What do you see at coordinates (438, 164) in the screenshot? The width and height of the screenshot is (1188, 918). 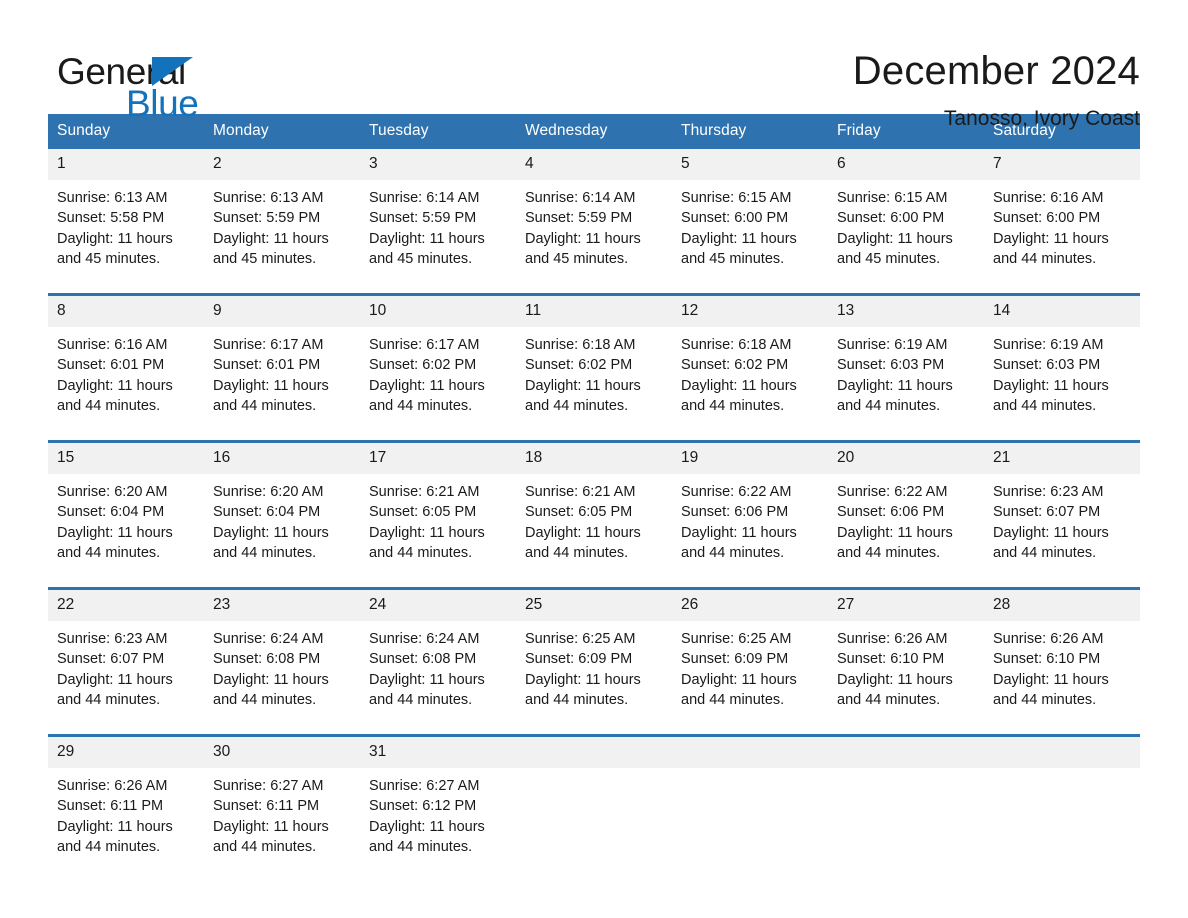 I see `day-number: 3` at bounding box center [438, 164].